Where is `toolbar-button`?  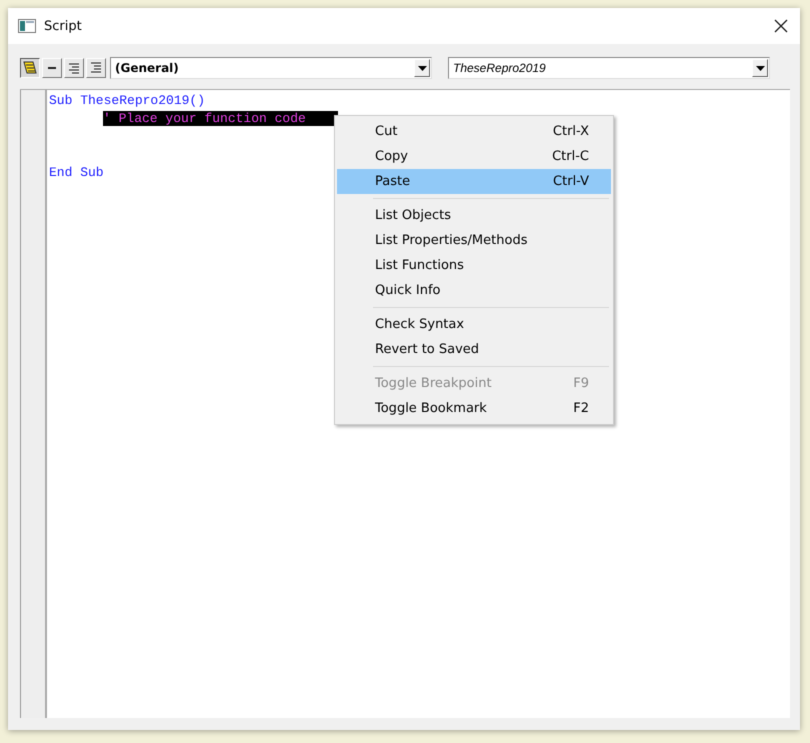
toolbar-button is located at coordinates (30, 68).